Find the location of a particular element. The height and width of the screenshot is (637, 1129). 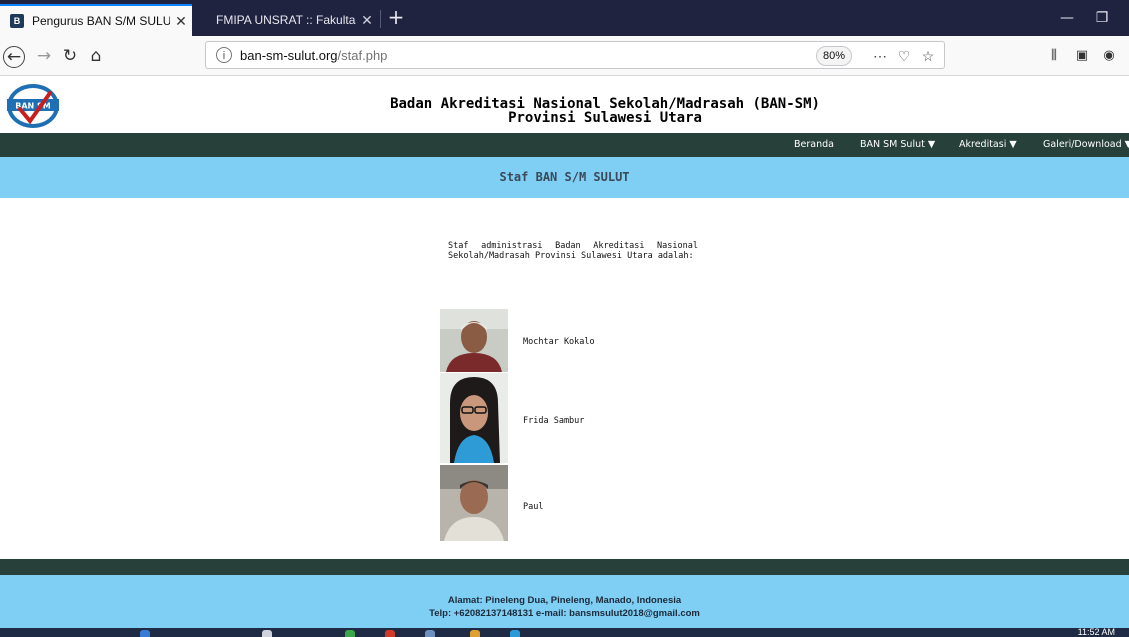

forward-icon: → is located at coordinates (44, 56).